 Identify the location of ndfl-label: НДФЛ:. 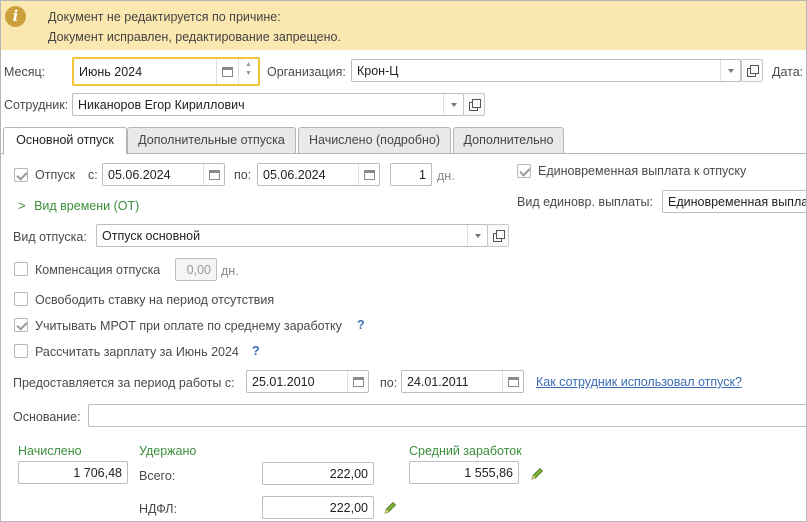
(158, 509).